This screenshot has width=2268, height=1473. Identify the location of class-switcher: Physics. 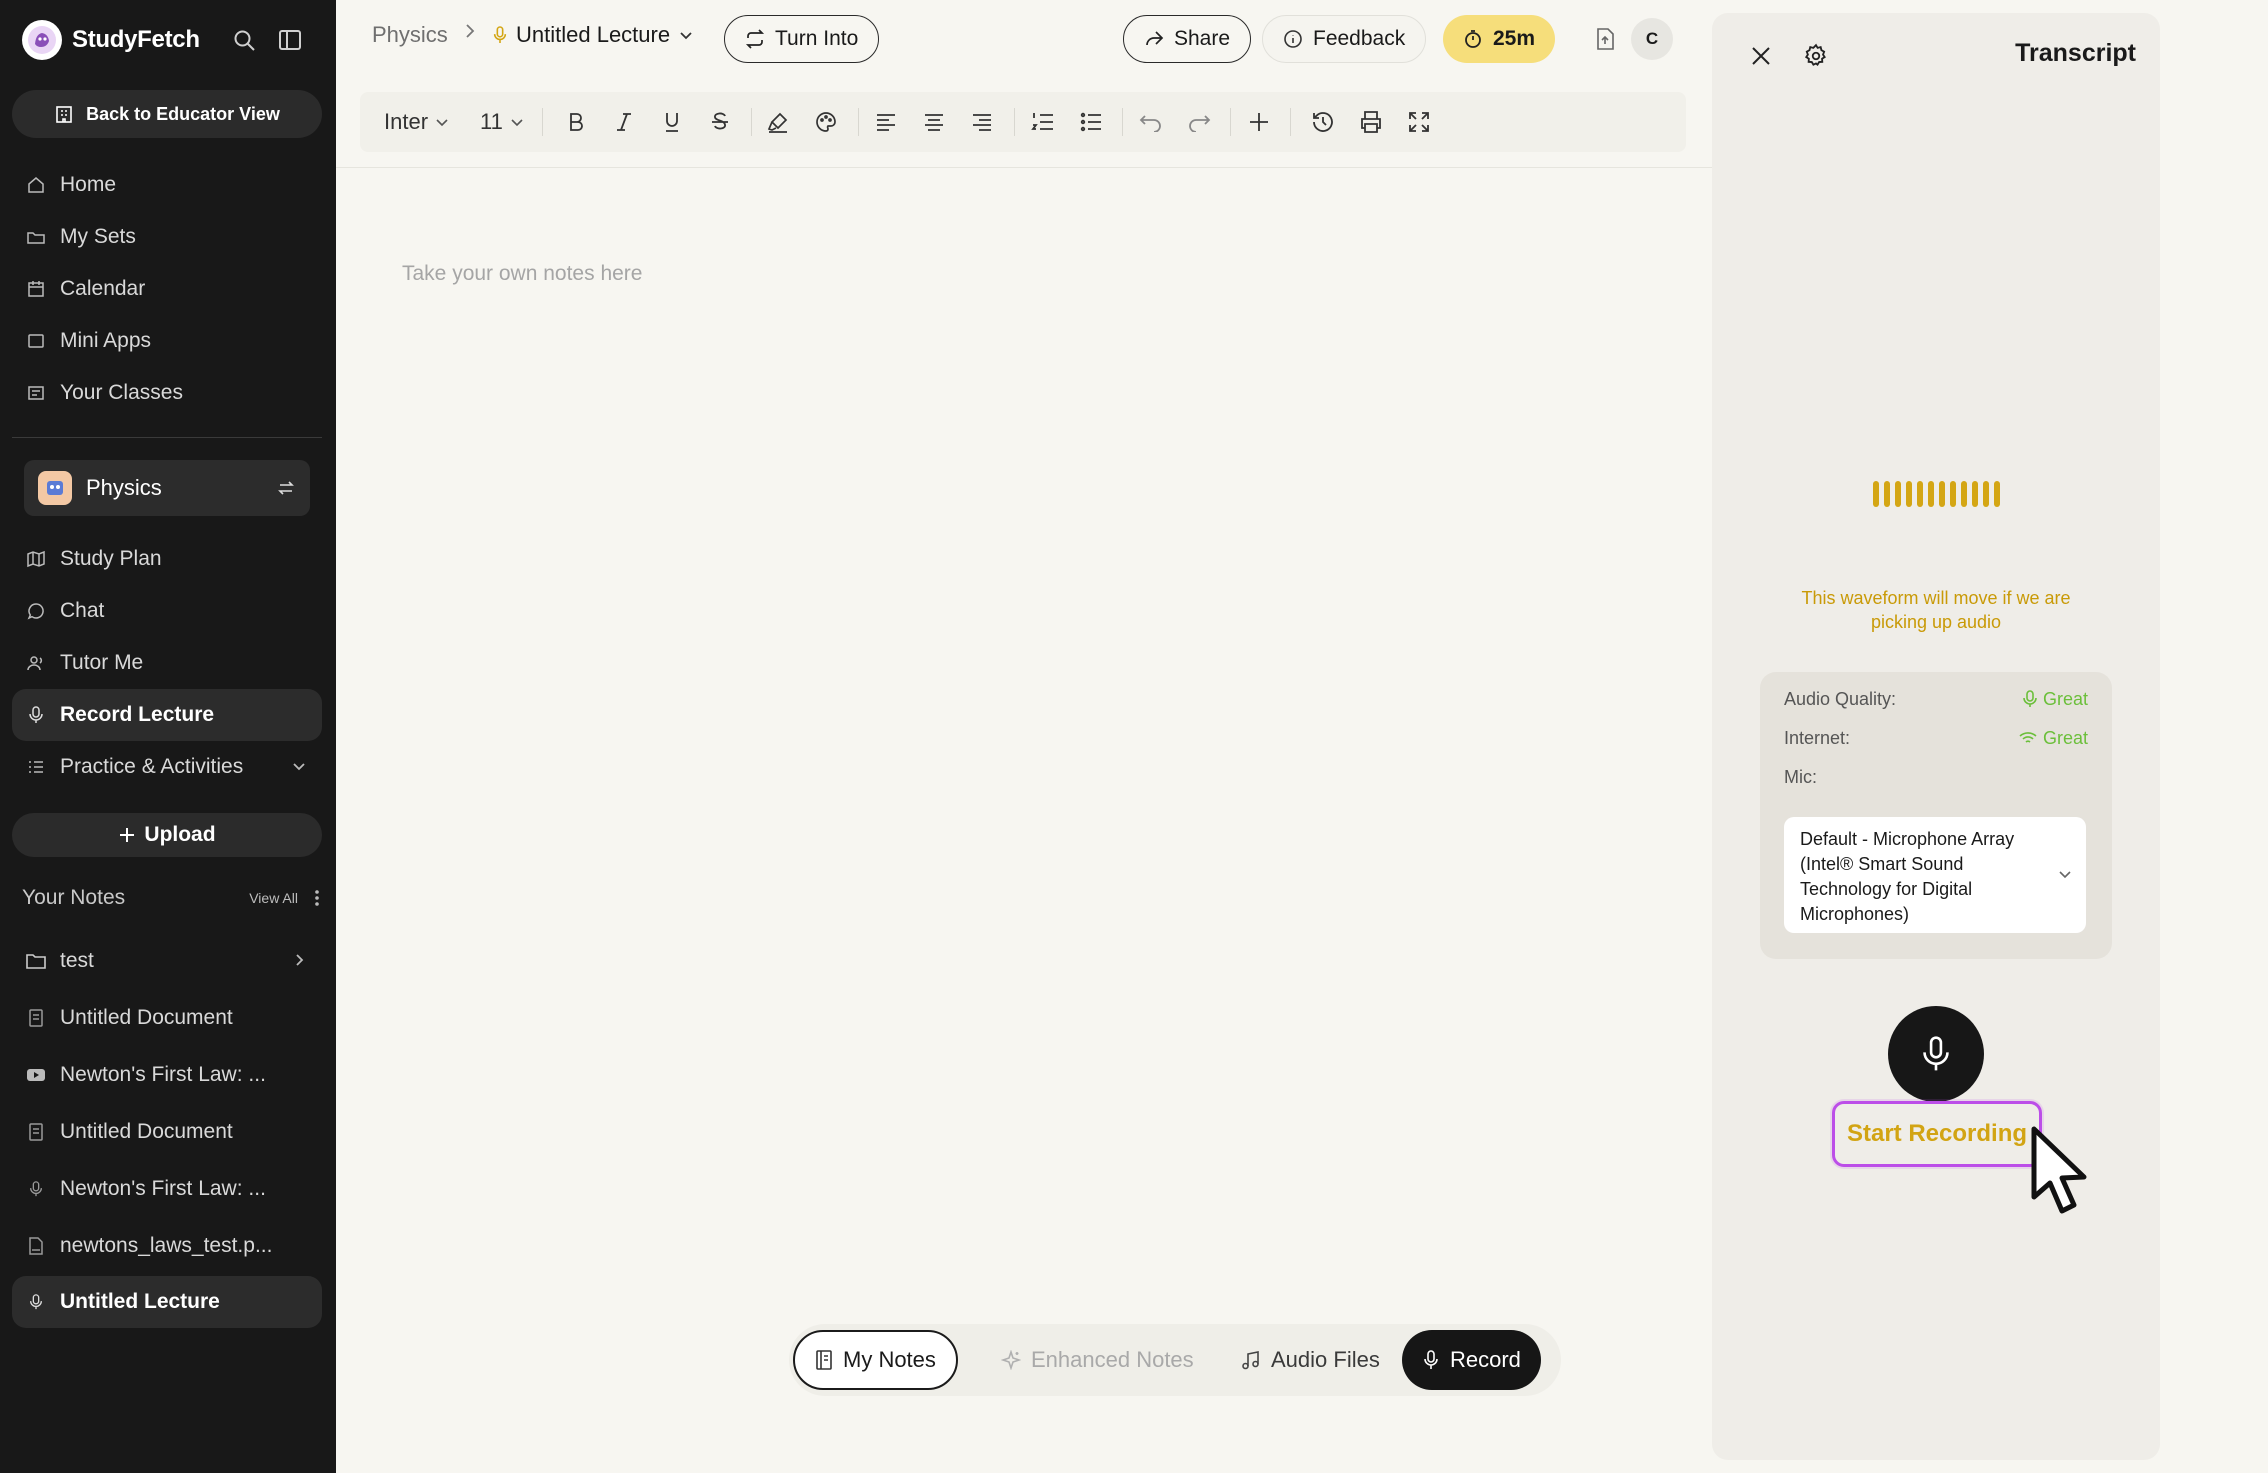
(167, 488).